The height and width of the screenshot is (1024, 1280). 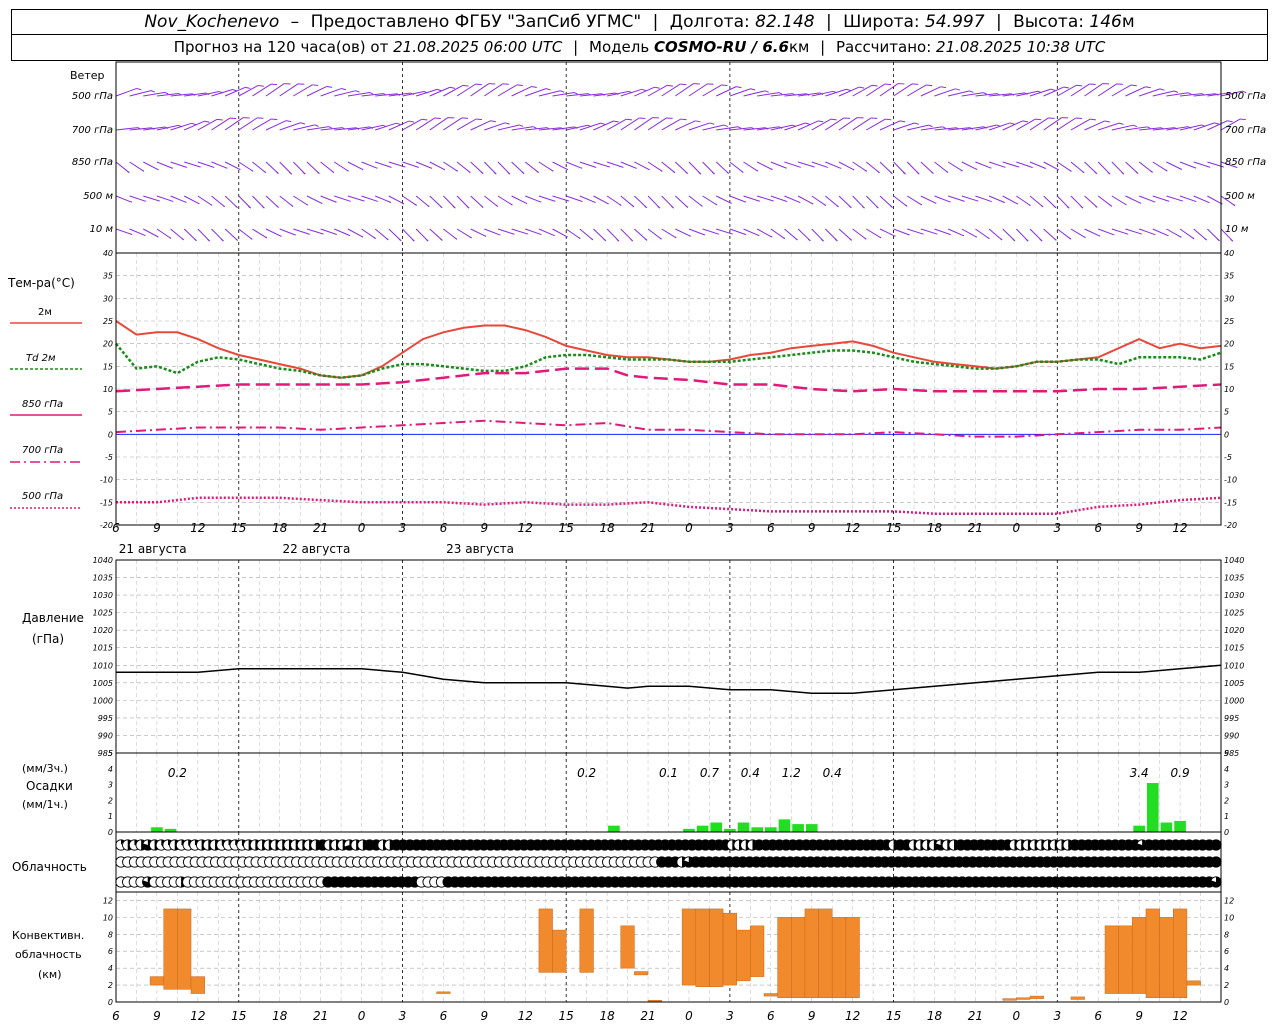 What do you see at coordinates (280, 1016) in the screenshot?
I see `hour-tick-label: 18` at bounding box center [280, 1016].